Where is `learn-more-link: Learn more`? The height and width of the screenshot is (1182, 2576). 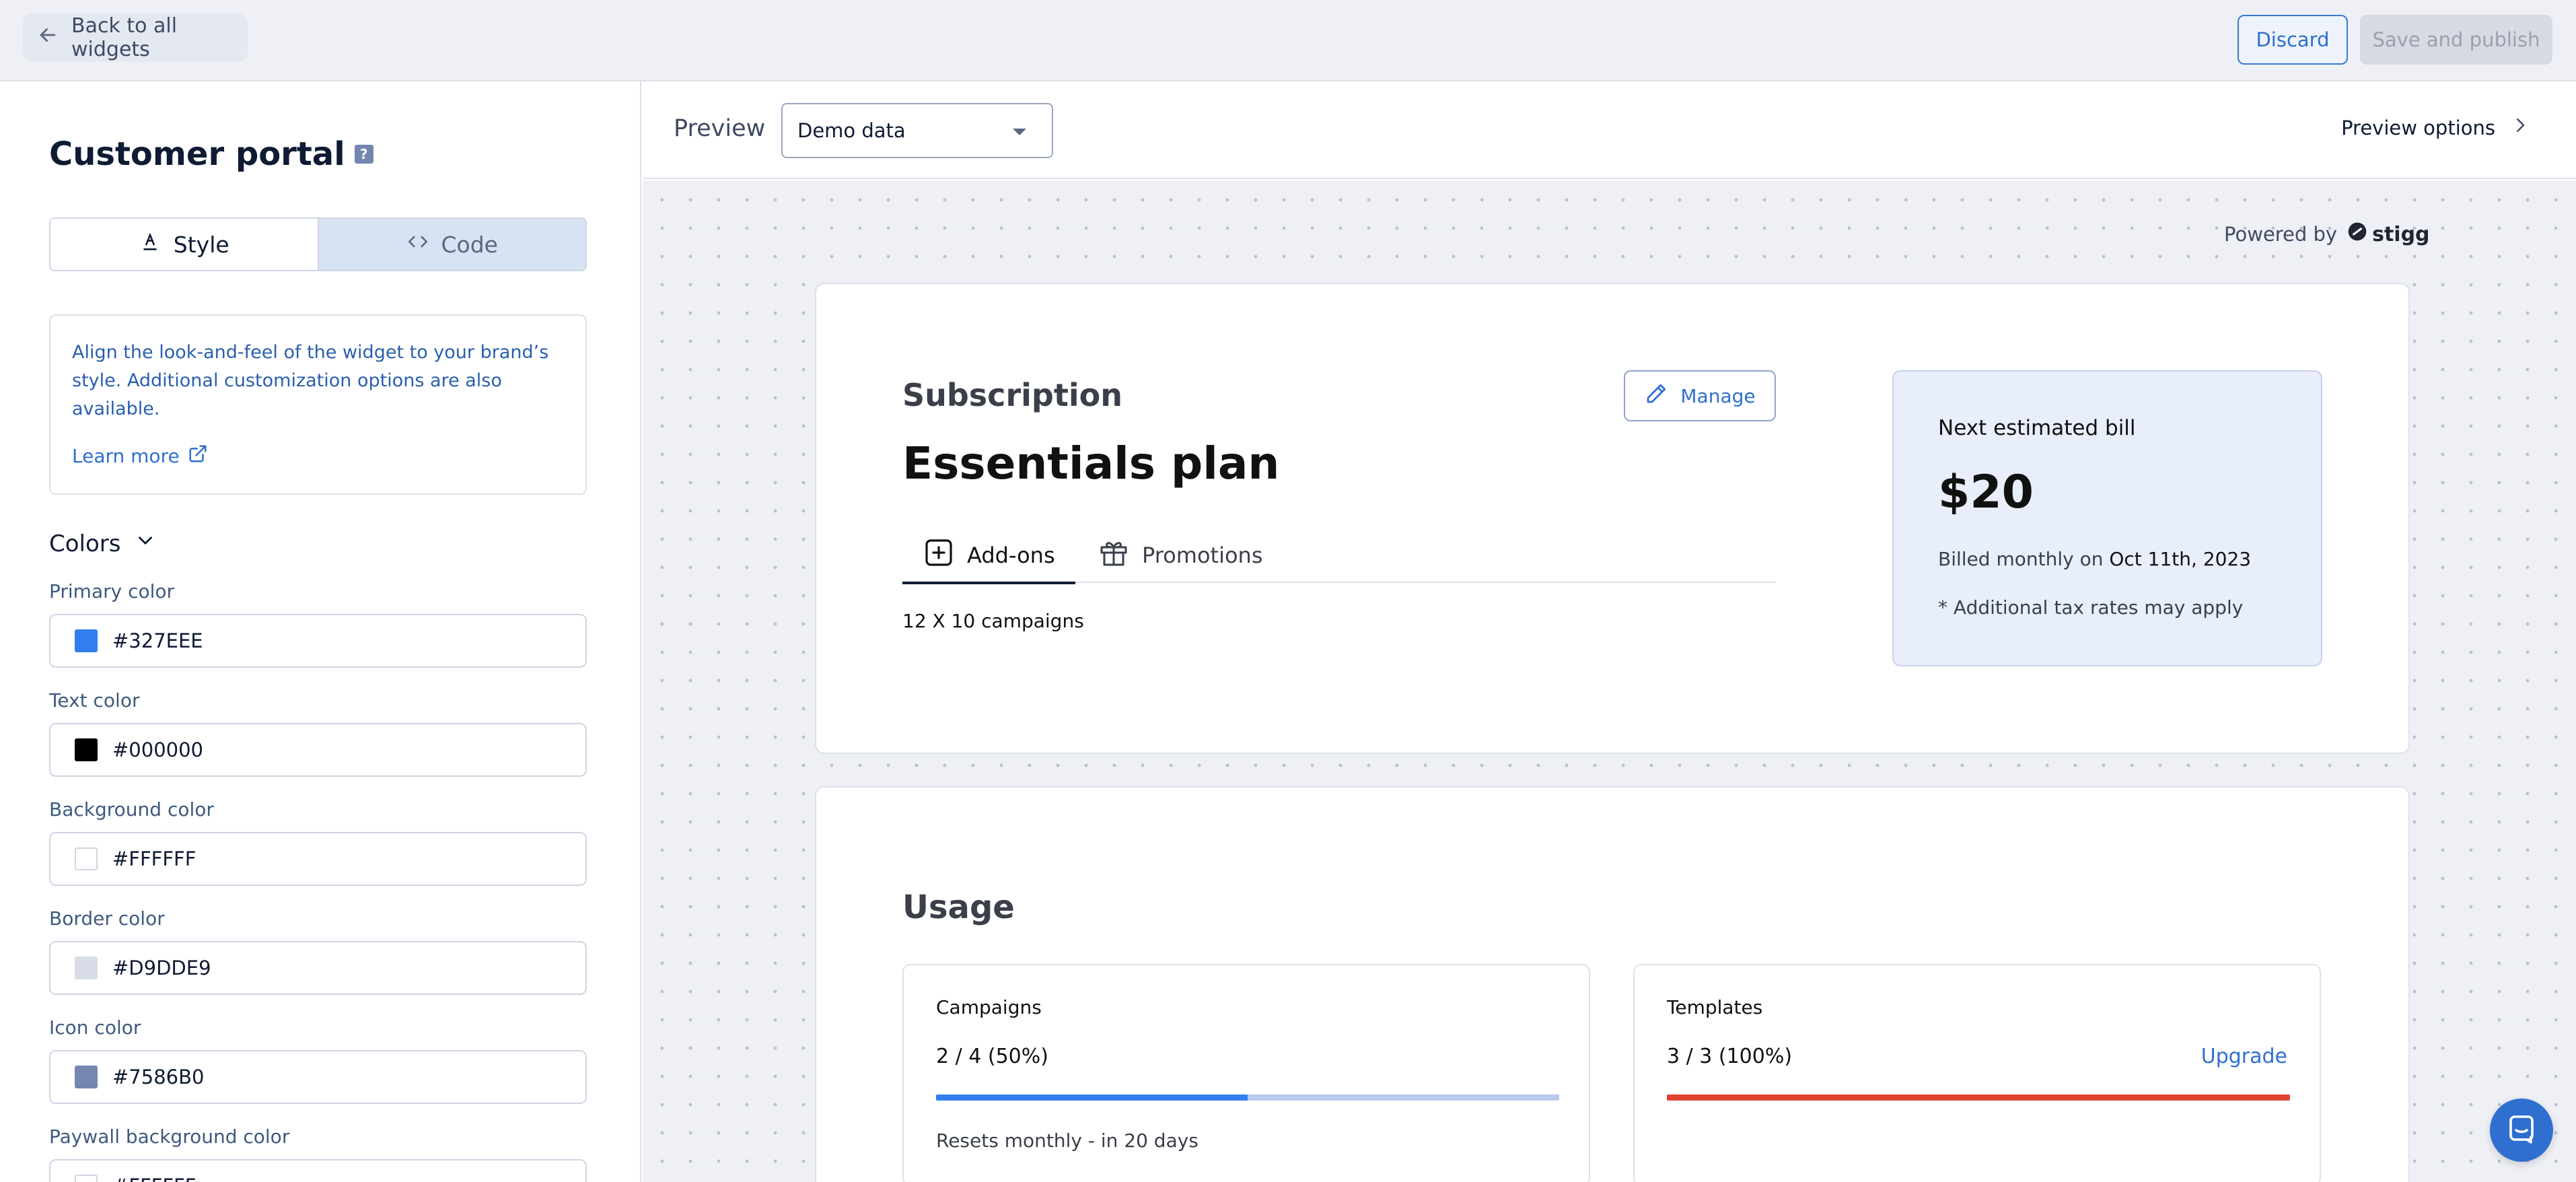
learn-more-link: Learn more is located at coordinates (318, 456).